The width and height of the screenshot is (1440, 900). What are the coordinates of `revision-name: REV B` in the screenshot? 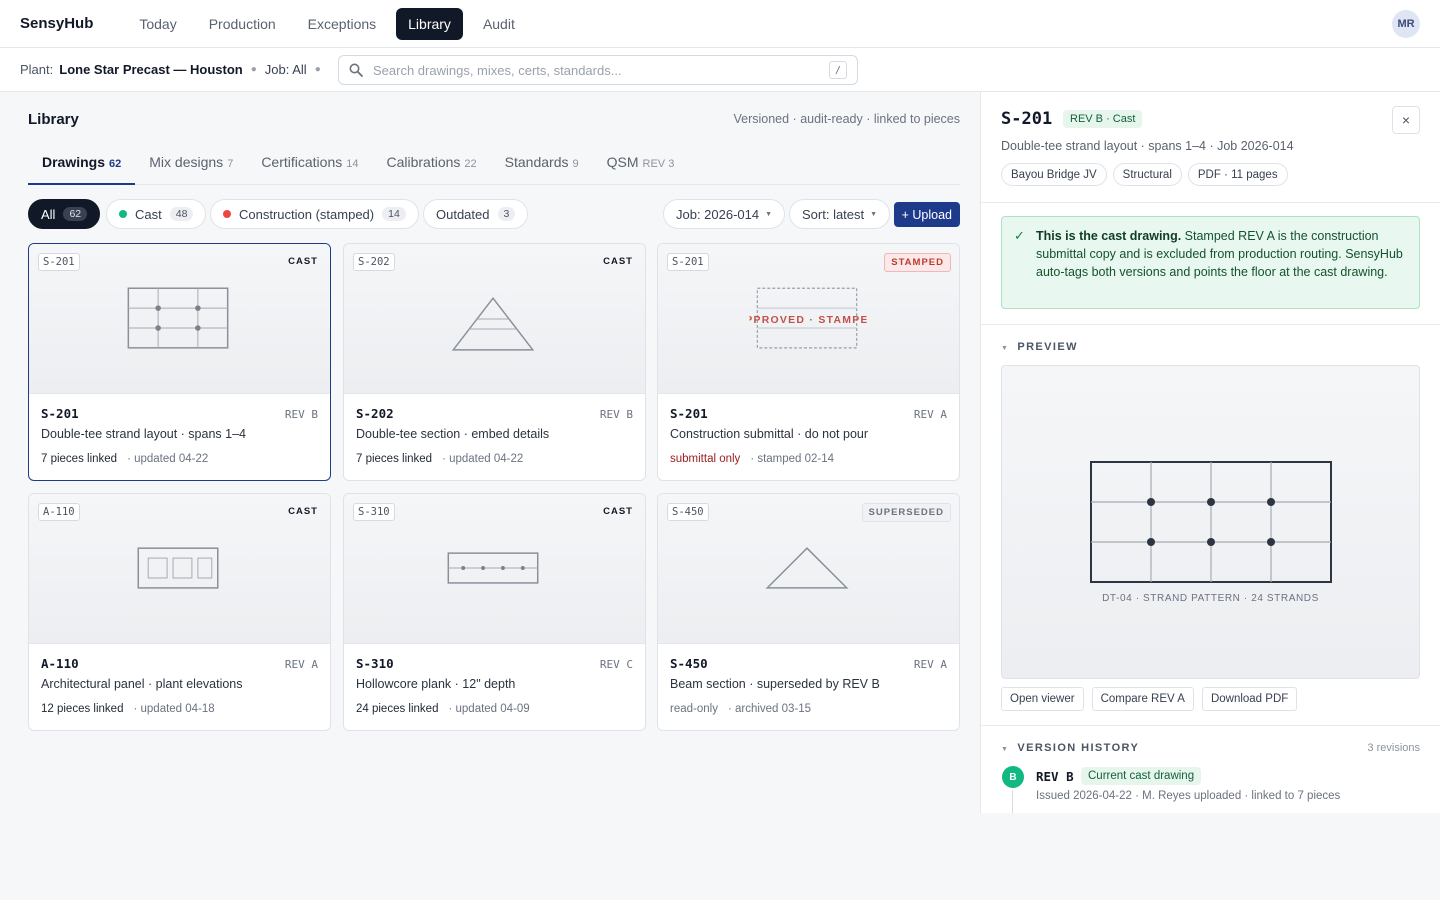 It's located at (1055, 776).